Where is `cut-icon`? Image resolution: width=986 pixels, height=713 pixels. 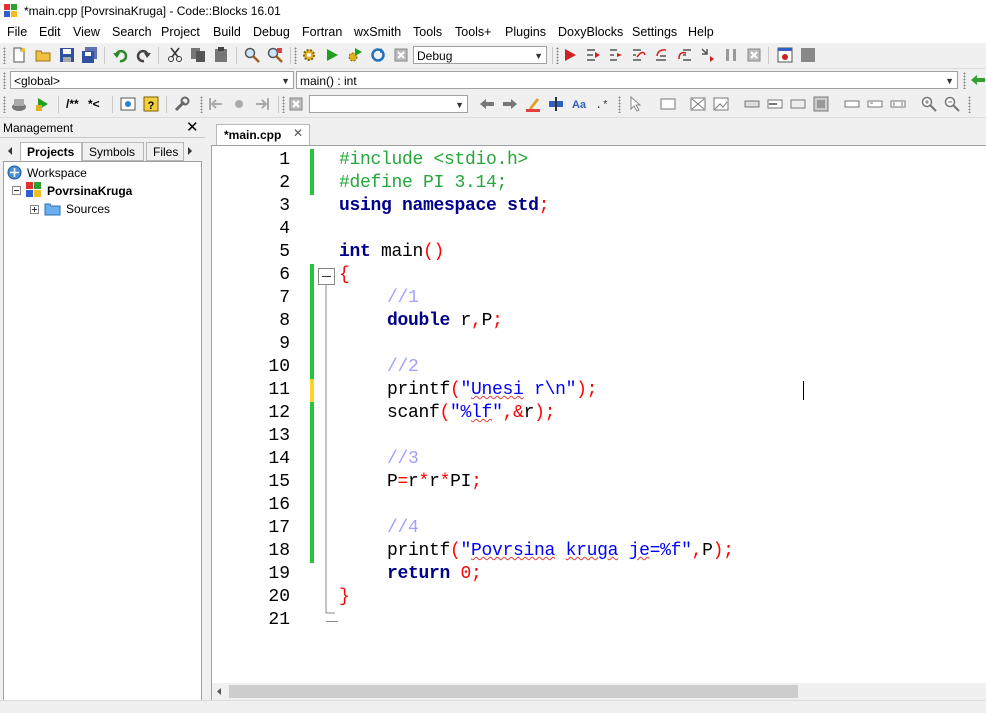
cut-icon is located at coordinates (175, 55).